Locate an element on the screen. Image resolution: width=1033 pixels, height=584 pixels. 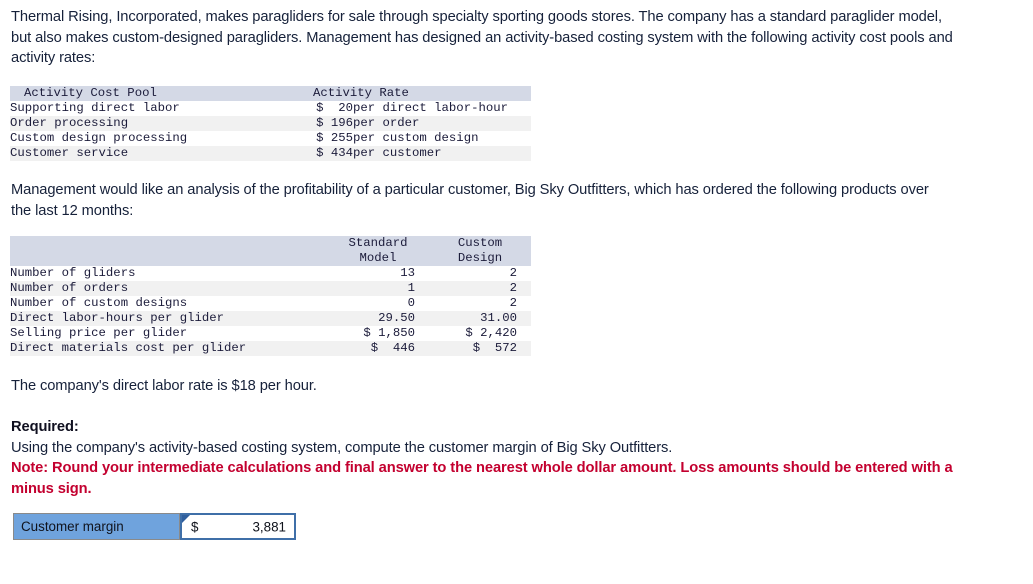
column-header-activity-cost-pool: Activity Cost Pool is located at coordinates (144, 93).